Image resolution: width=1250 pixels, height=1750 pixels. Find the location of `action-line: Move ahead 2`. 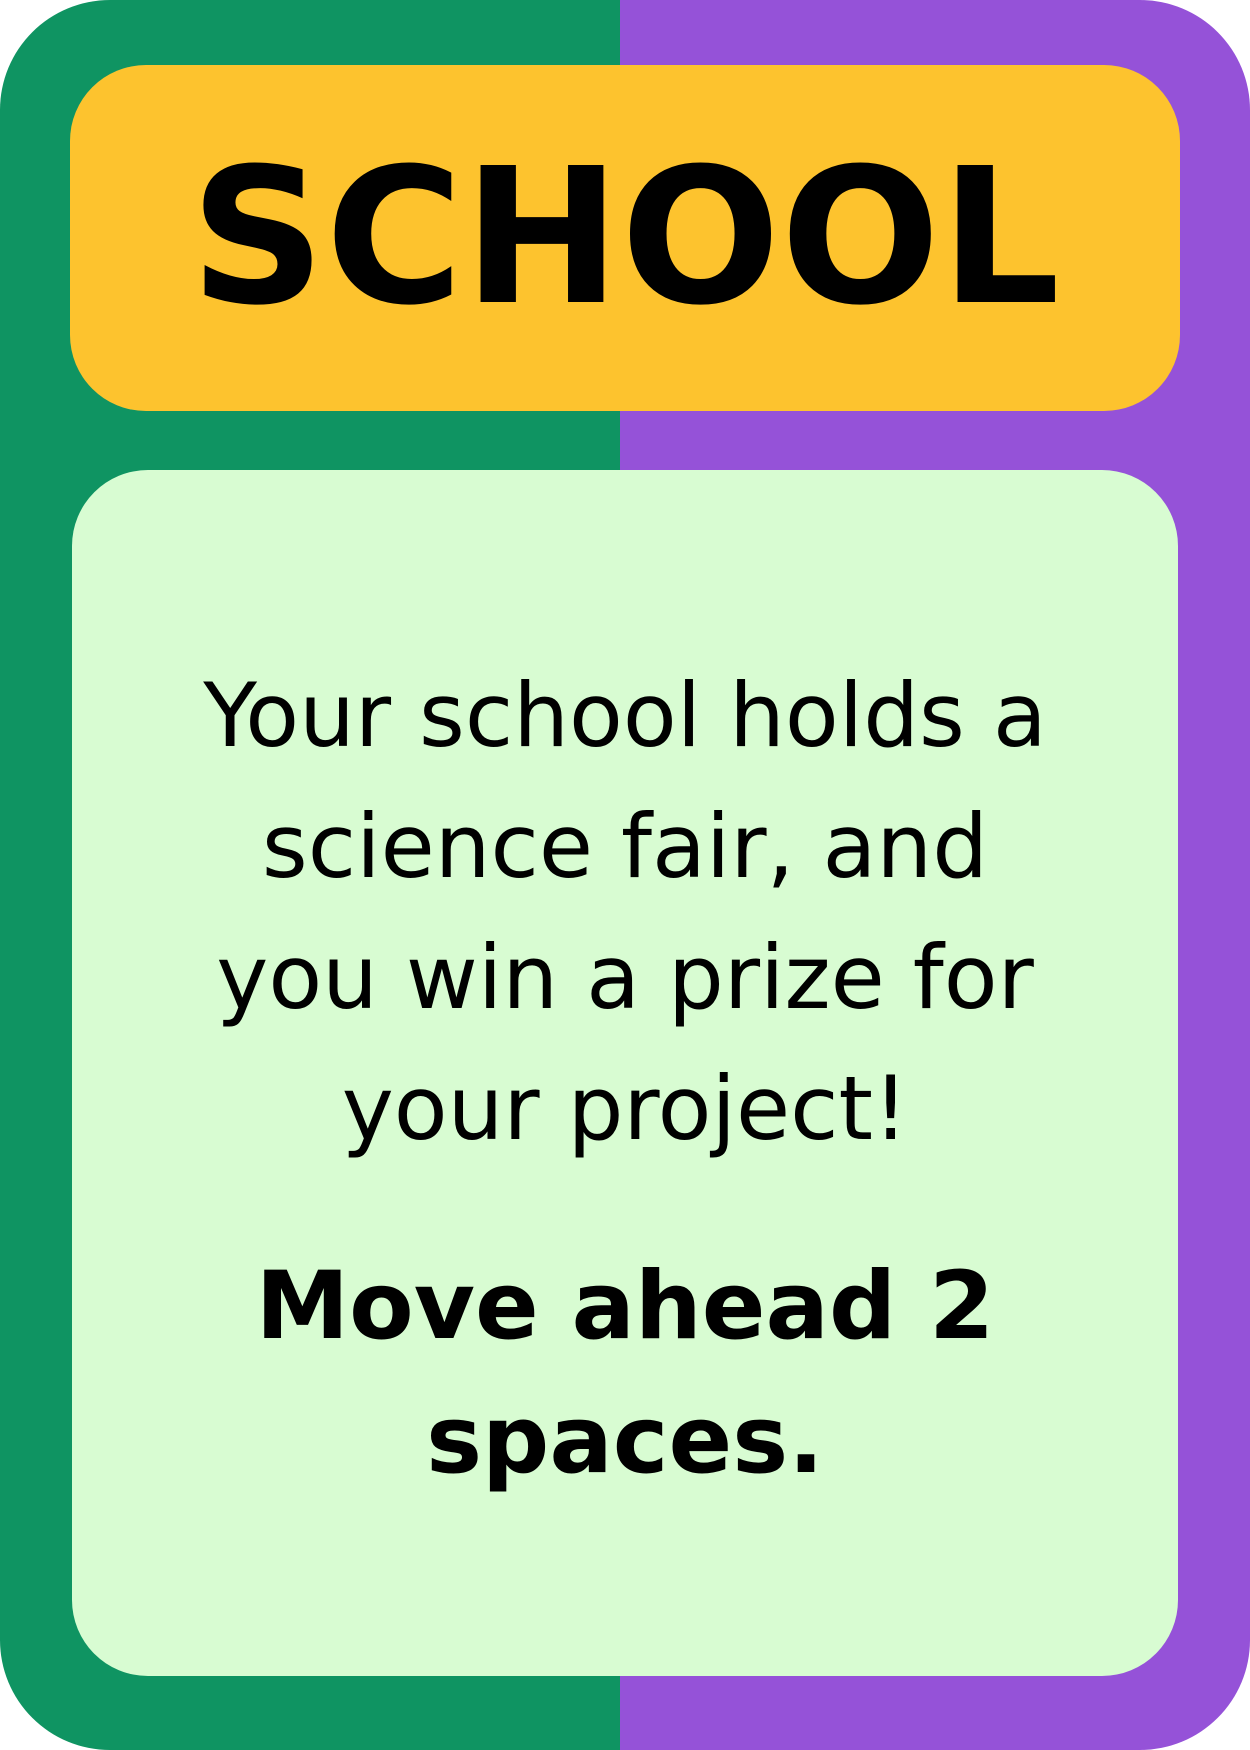

action-line: Move ahead 2 is located at coordinates (625, 1306).